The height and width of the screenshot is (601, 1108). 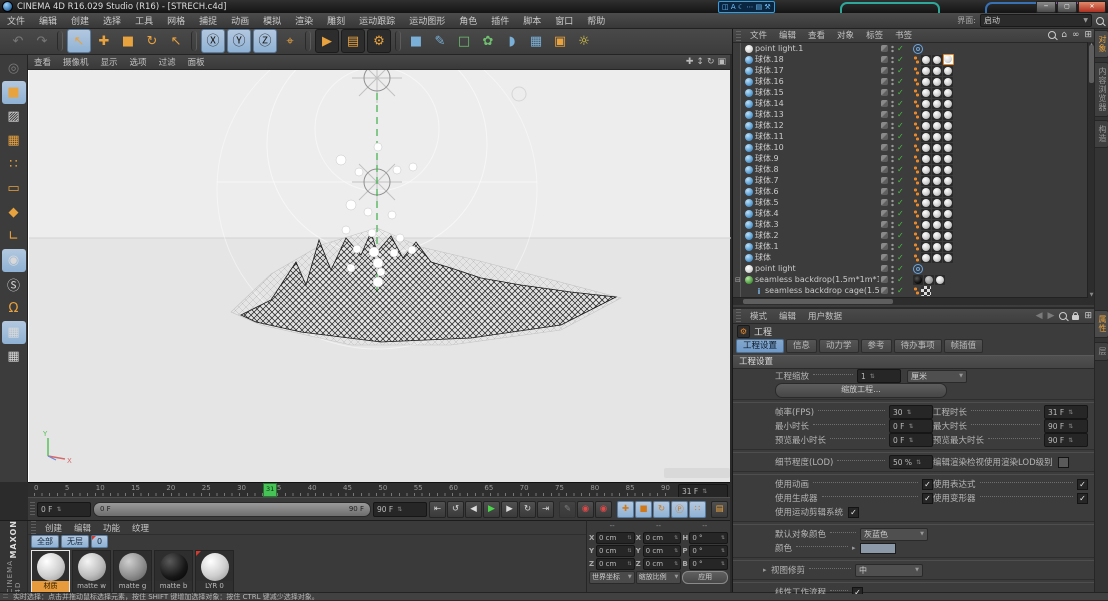 What do you see at coordinates (690, 62) in the screenshot?
I see `pan-view-icon: ✚` at bounding box center [690, 62].